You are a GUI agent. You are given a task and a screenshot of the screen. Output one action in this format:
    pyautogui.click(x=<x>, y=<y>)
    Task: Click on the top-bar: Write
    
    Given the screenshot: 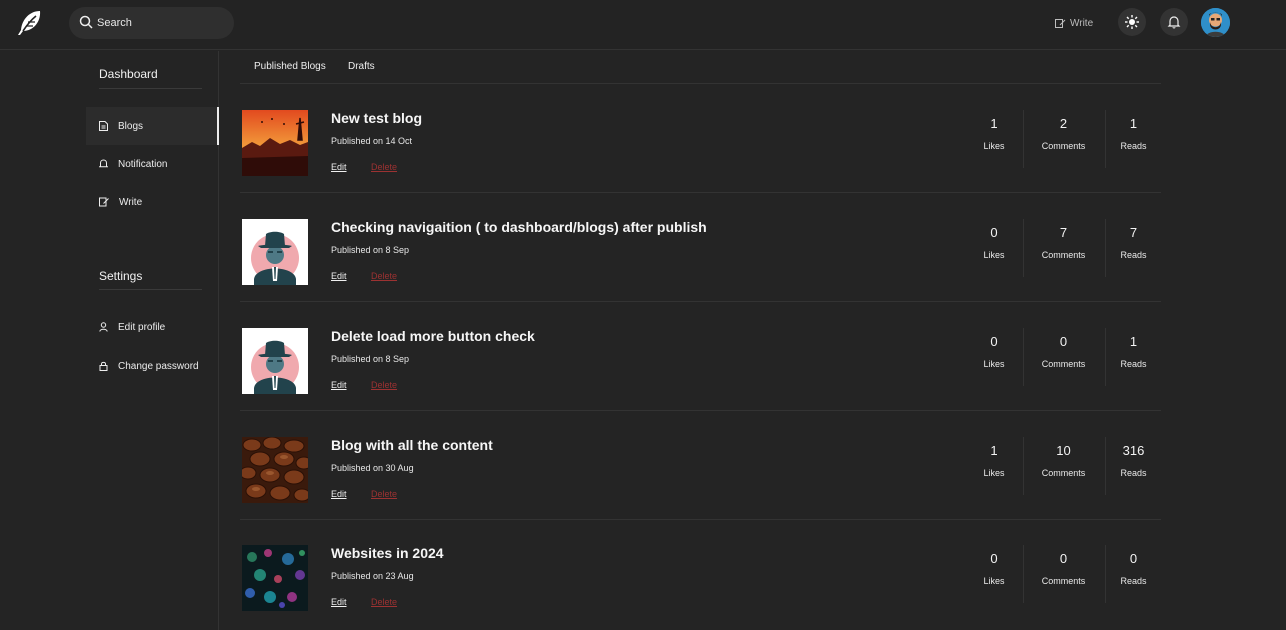 What is the action you would take?
    pyautogui.click(x=643, y=25)
    